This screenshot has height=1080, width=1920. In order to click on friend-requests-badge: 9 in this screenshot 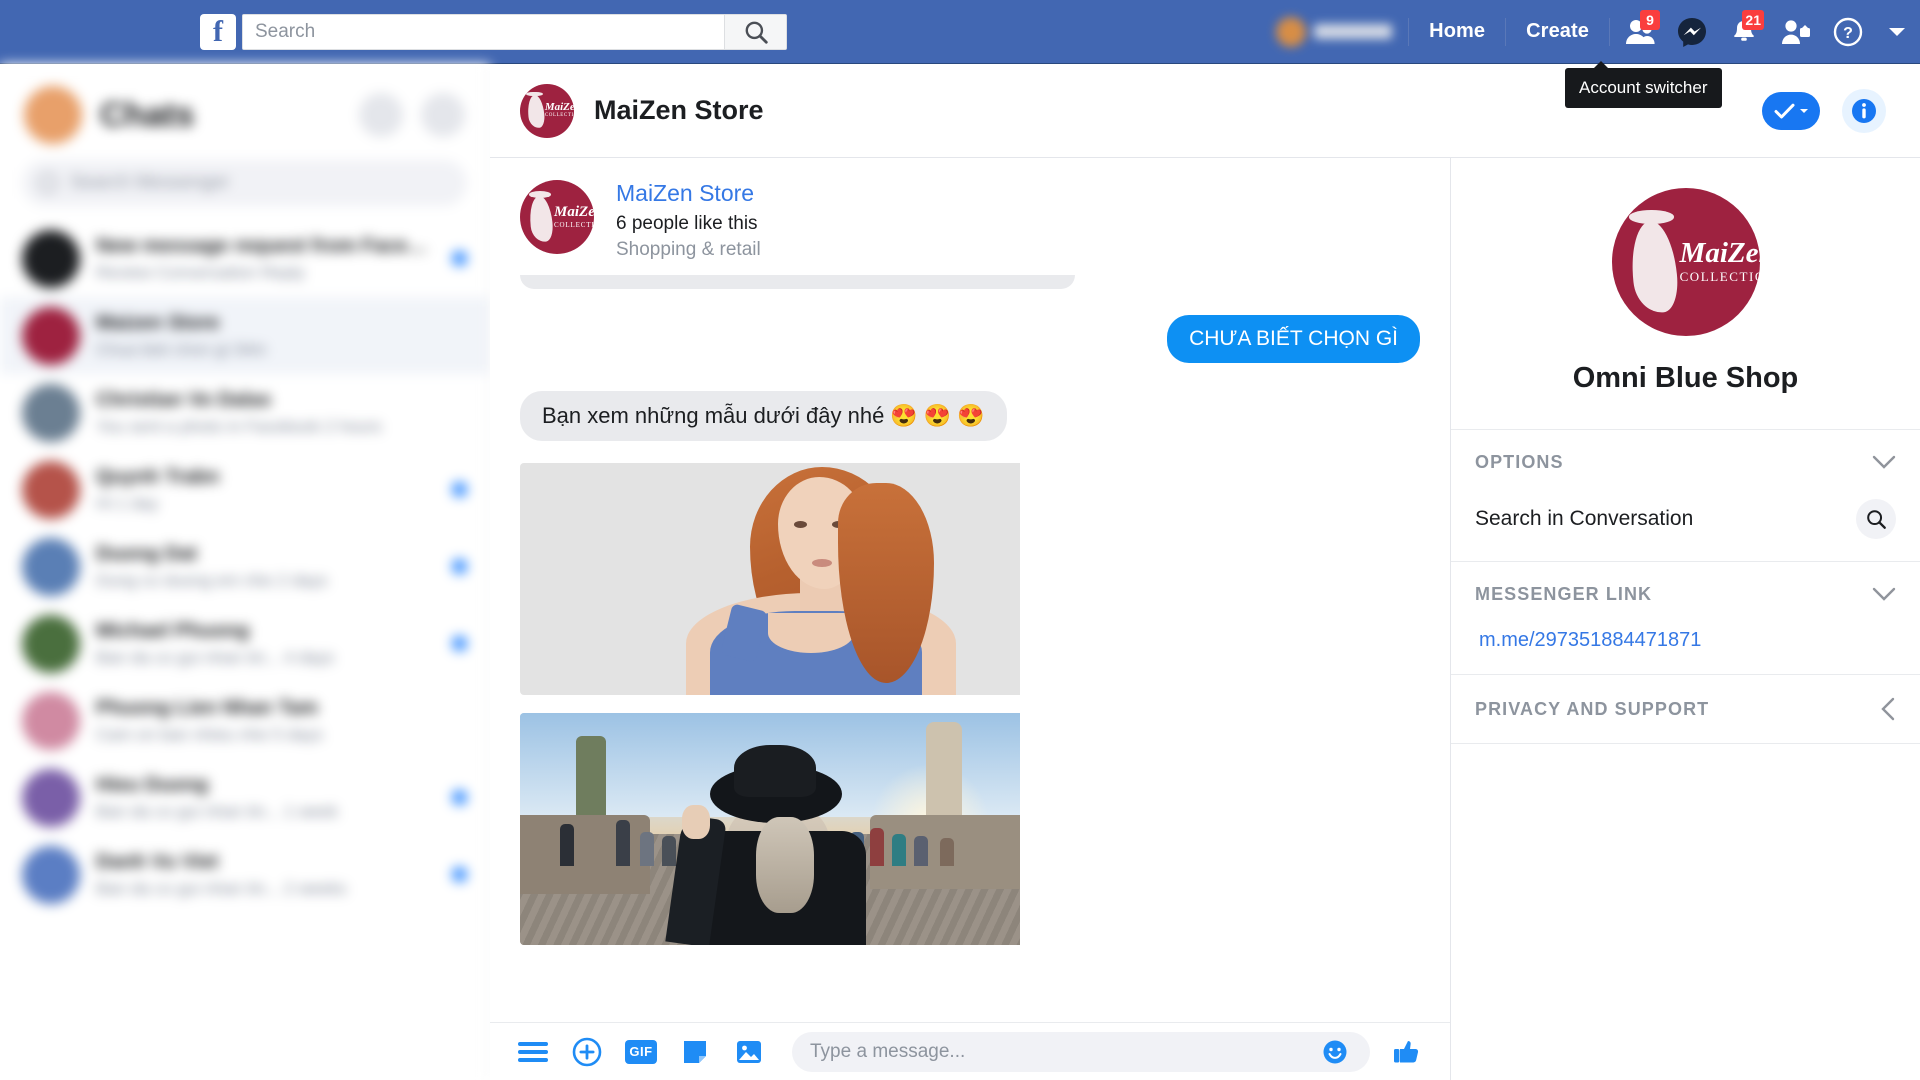, I will do `click(1650, 19)`.